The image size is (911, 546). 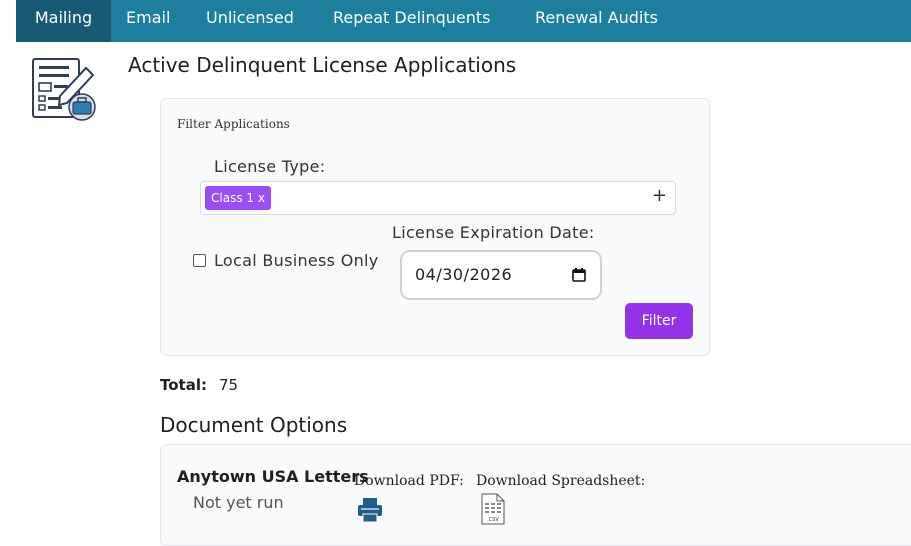 I want to click on expiration-date-input: 04/30/2026, so click(x=501, y=275).